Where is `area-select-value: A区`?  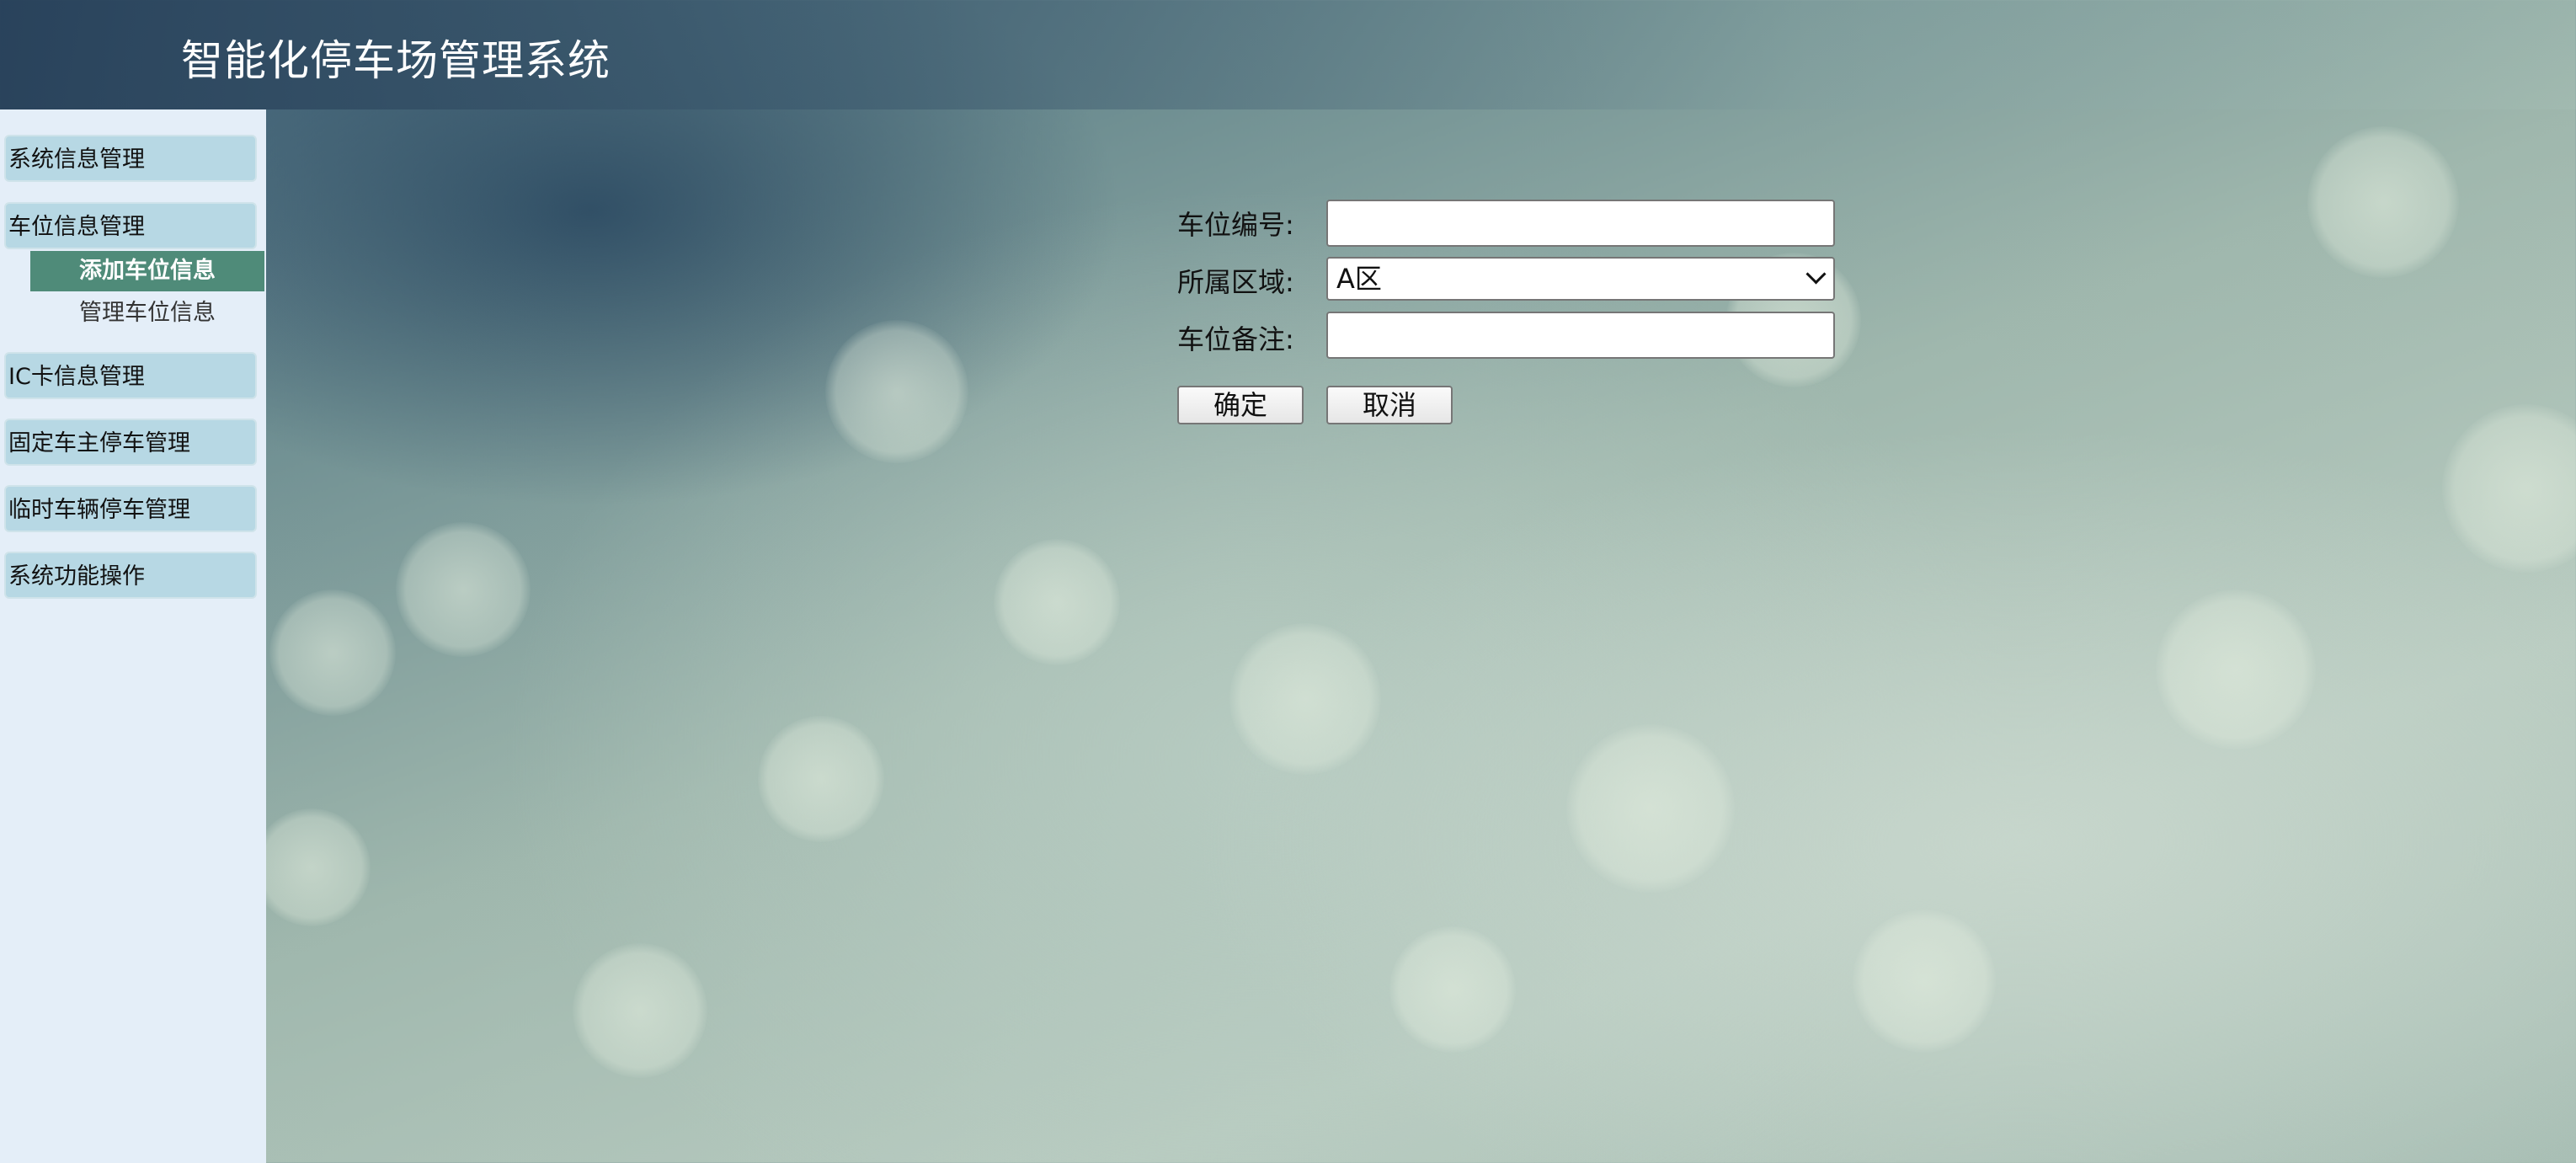 area-select-value: A区 is located at coordinates (1359, 279).